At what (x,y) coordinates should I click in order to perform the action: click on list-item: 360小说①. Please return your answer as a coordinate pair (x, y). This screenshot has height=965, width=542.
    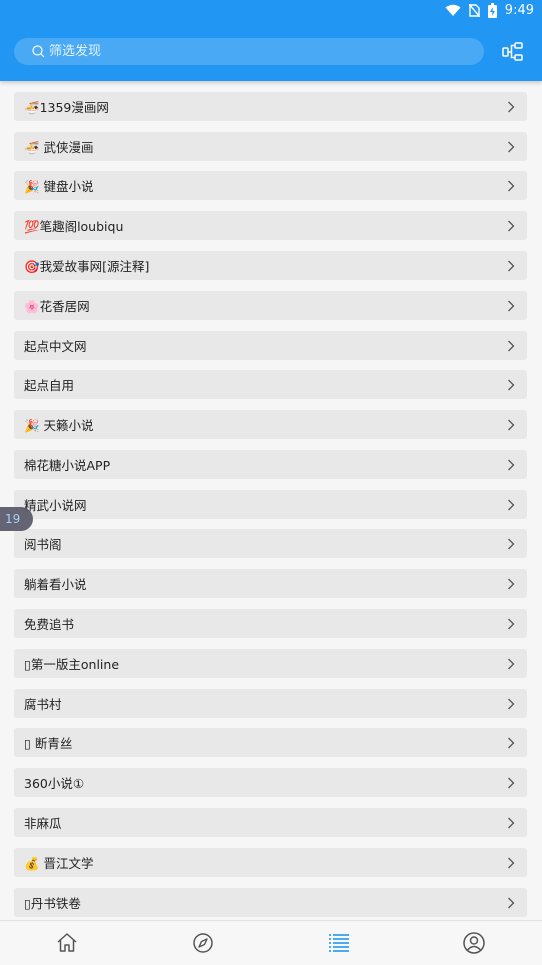
    Looking at the image, I should click on (270, 782).